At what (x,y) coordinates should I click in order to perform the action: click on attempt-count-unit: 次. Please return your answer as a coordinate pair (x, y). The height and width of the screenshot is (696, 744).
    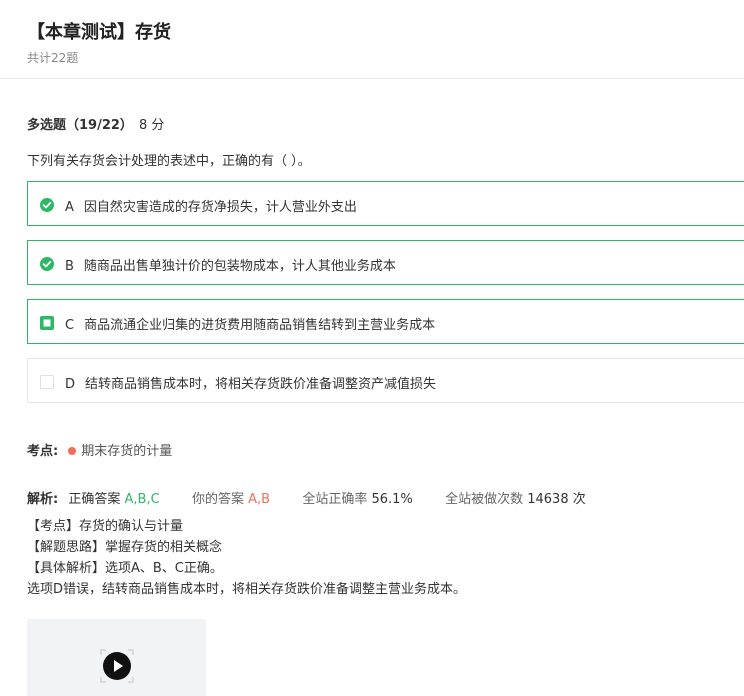
    Looking at the image, I should click on (579, 499).